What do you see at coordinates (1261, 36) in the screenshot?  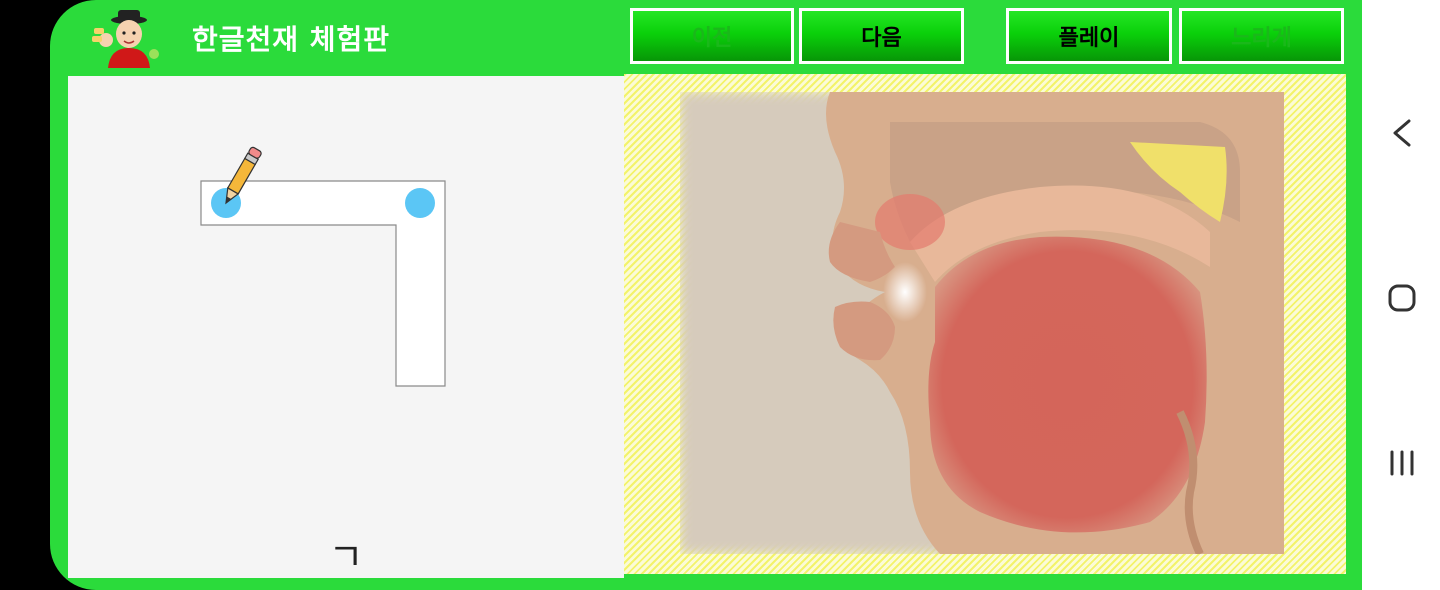 I see `slow-button: 느리게` at bounding box center [1261, 36].